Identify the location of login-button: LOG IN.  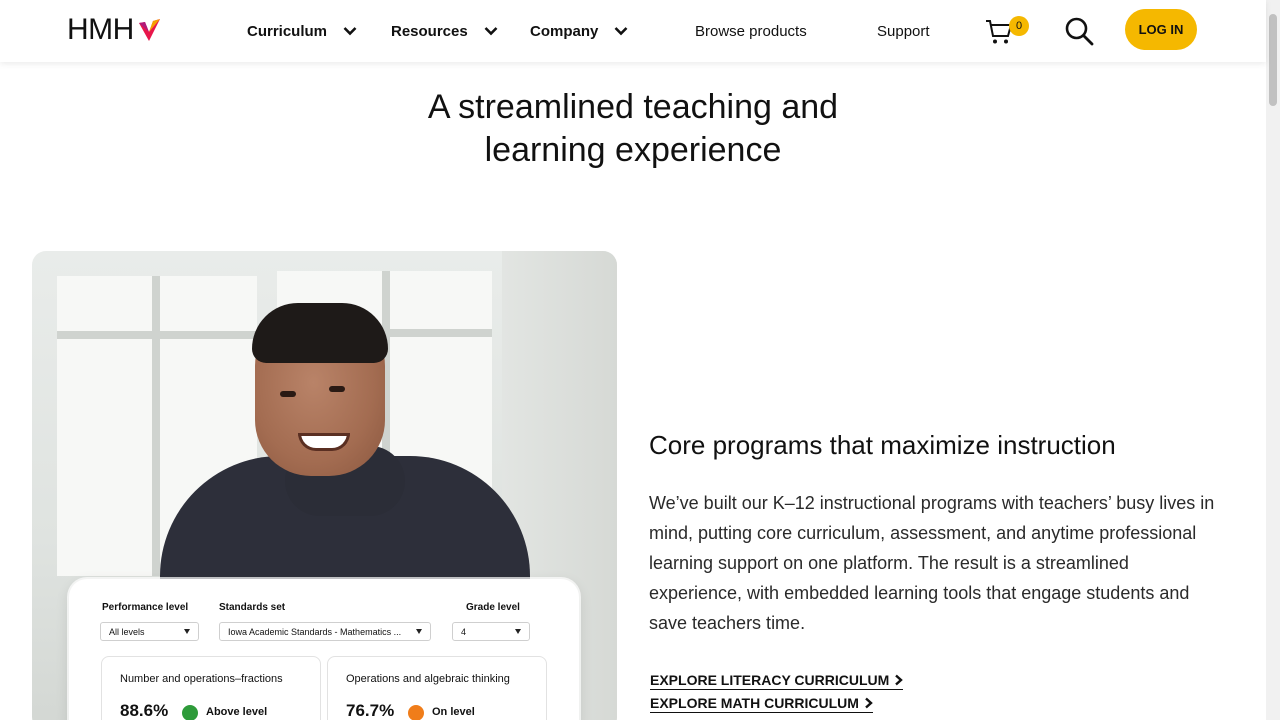
(1161, 29).